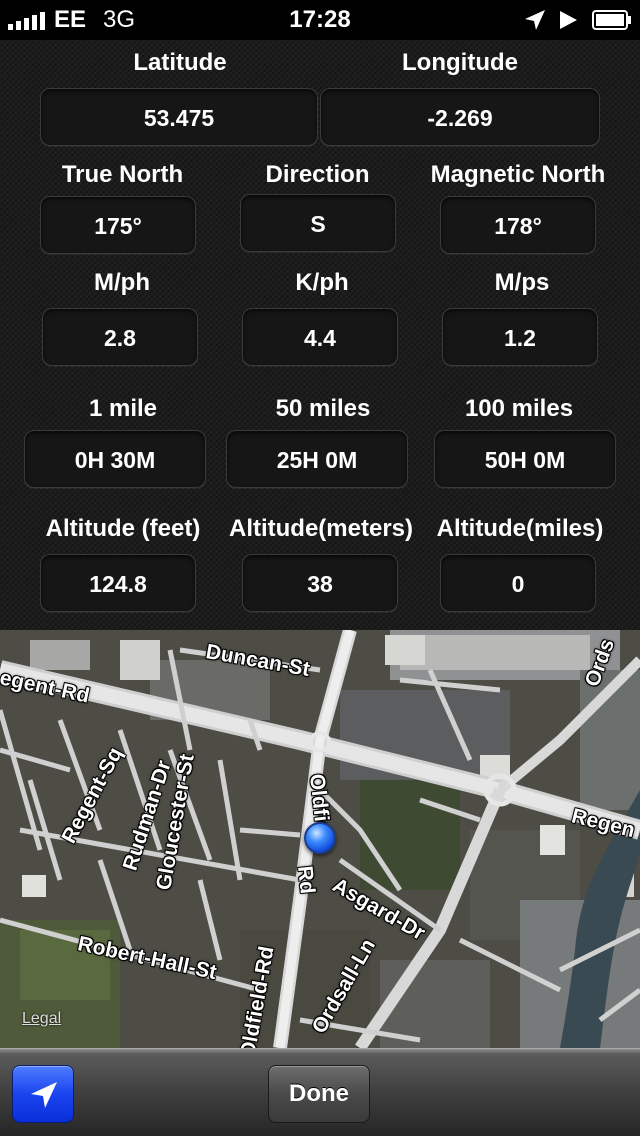 This screenshot has width=640, height=1136. What do you see at coordinates (320, 583) in the screenshot?
I see `altitude-meters-value: 38` at bounding box center [320, 583].